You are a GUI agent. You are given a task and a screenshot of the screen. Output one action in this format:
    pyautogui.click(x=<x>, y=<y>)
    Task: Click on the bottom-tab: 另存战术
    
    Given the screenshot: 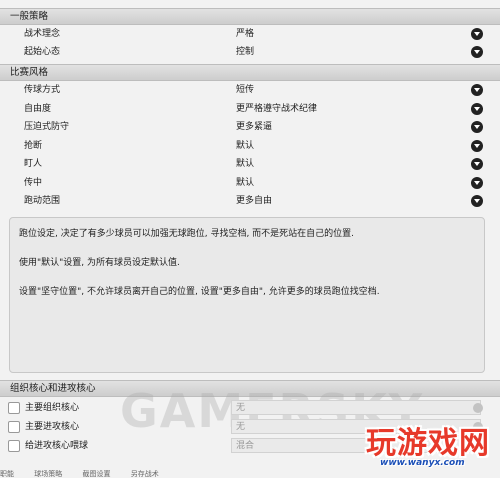 What is the action you would take?
    pyautogui.click(x=145, y=474)
    